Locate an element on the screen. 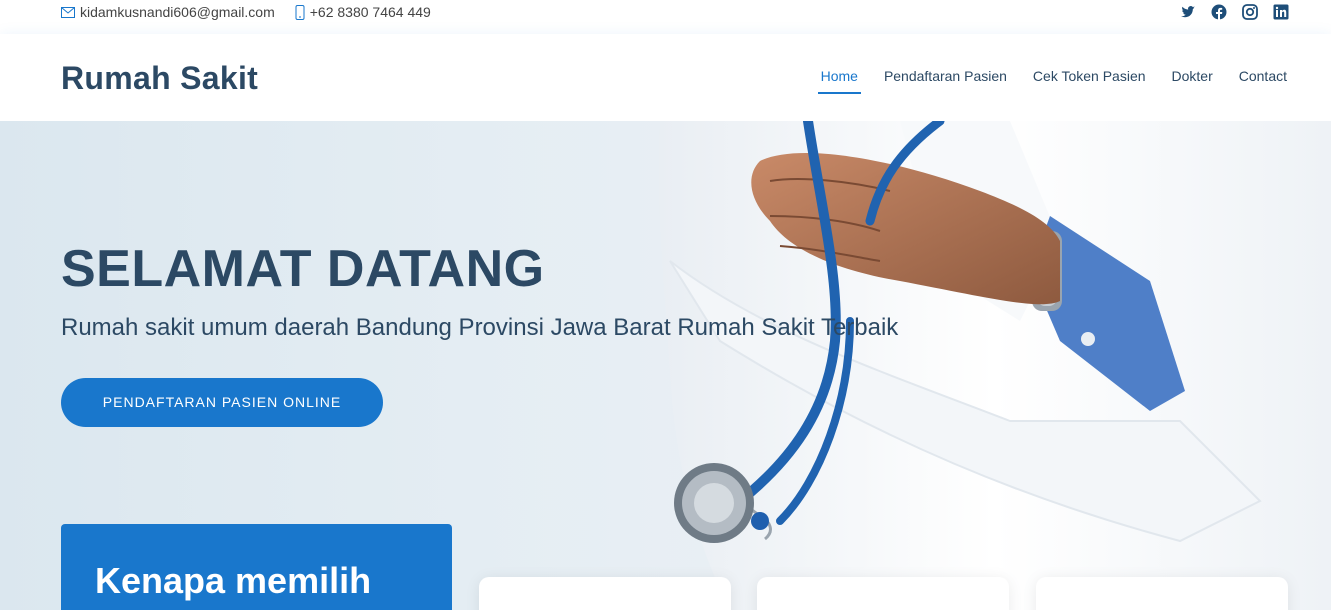  nav-contact: Contact is located at coordinates (1263, 80).